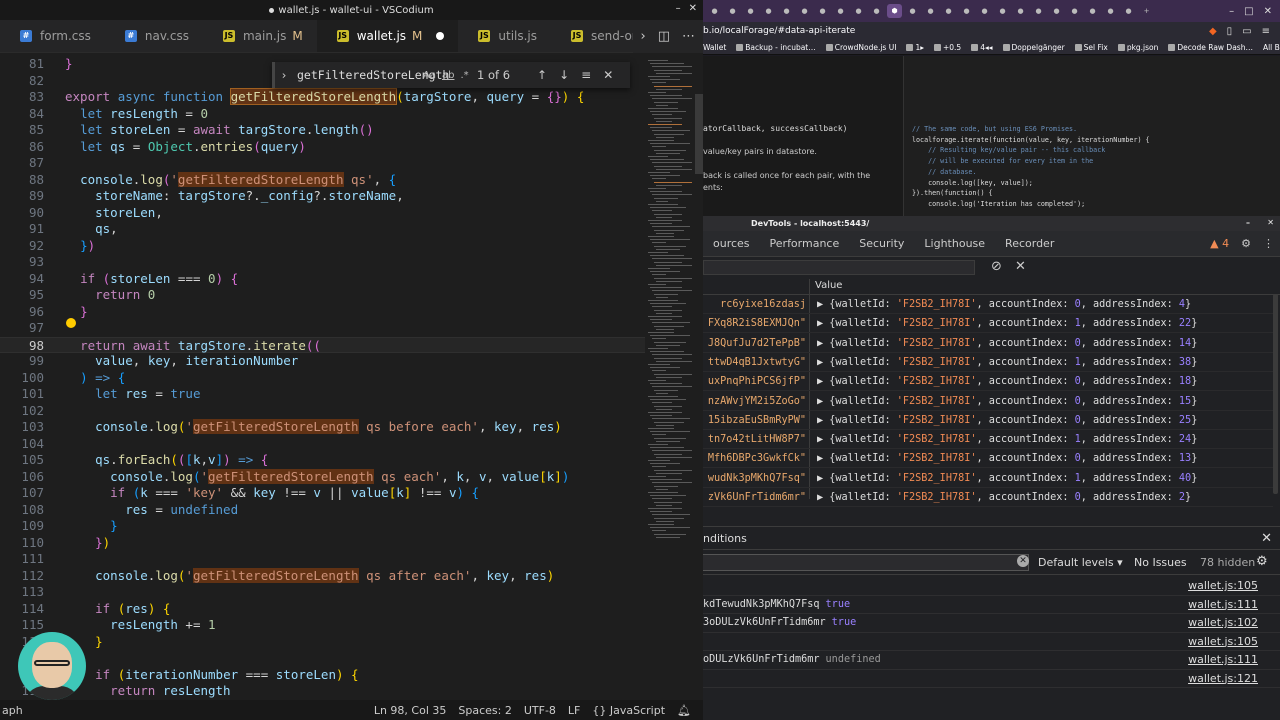 This screenshot has height=720, width=1280. Describe the element at coordinates (991, 623) in the screenshot. I see `console-message: 3oDULzVk6UnFrTidm6mr true wallet.js:102` at that location.